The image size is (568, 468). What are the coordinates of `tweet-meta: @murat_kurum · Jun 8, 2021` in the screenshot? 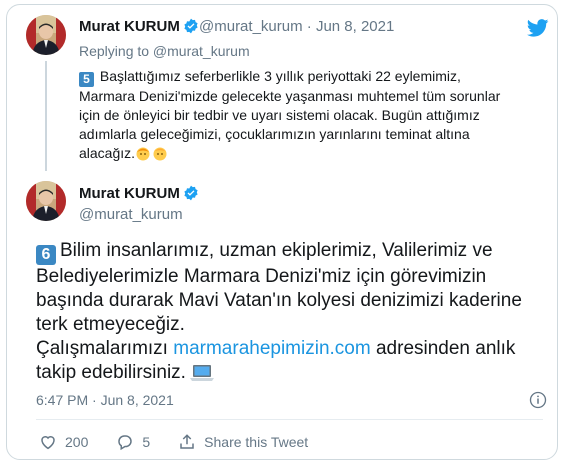 It's located at (296, 26).